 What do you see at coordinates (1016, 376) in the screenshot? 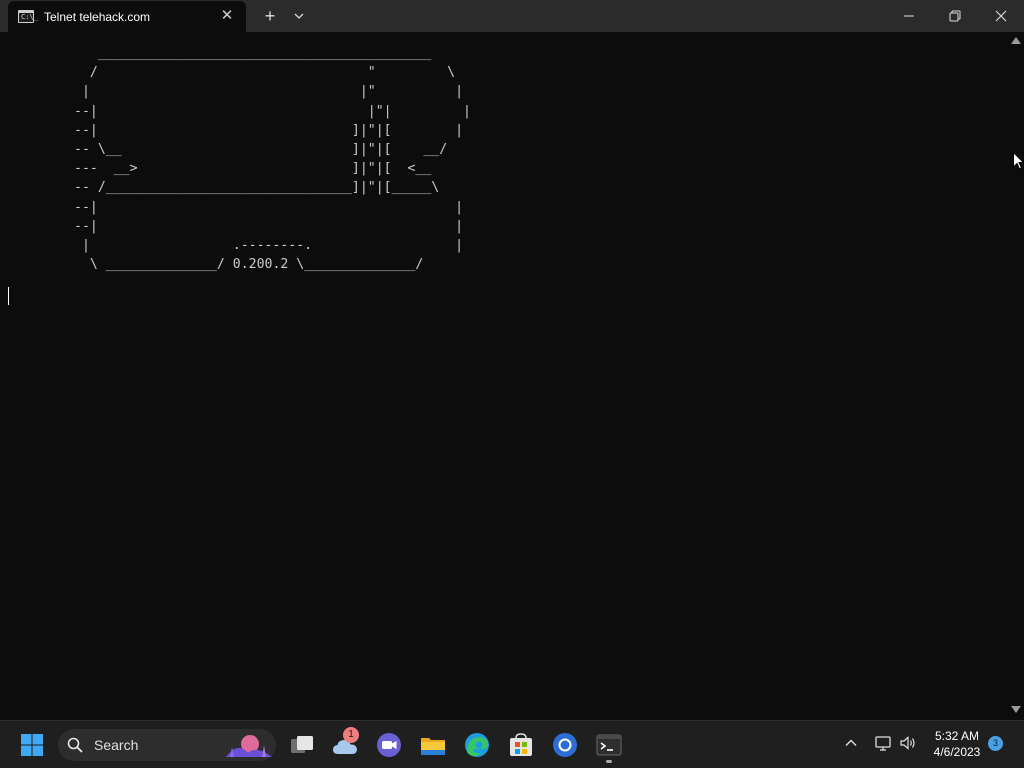
I see `scrollbar` at bounding box center [1016, 376].